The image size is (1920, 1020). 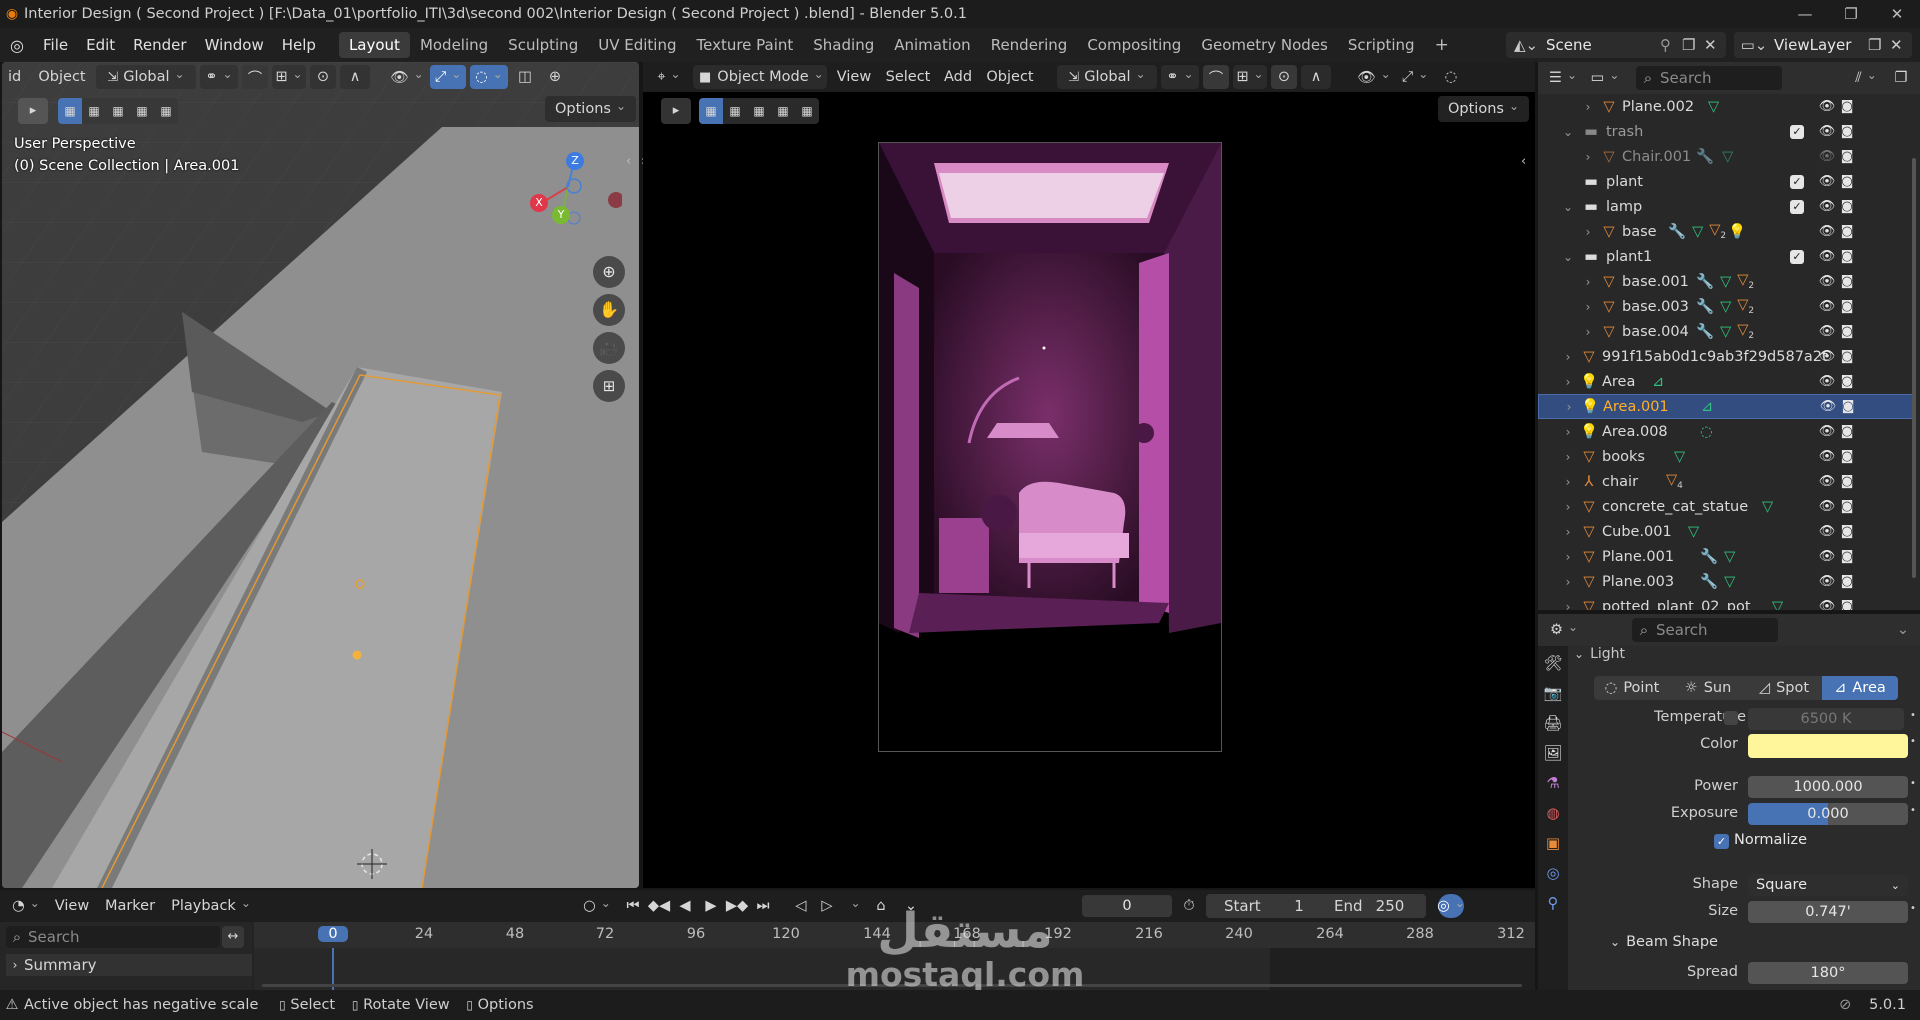 What do you see at coordinates (62, 77) in the screenshot?
I see `left-object-menu: Object` at bounding box center [62, 77].